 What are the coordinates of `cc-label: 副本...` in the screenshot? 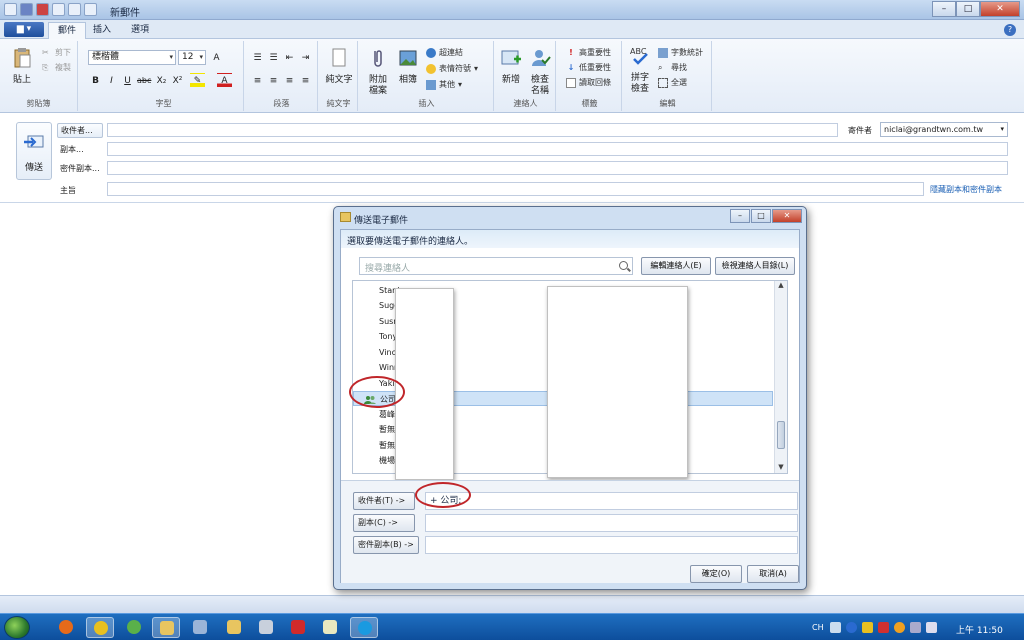 It's located at (72, 149).